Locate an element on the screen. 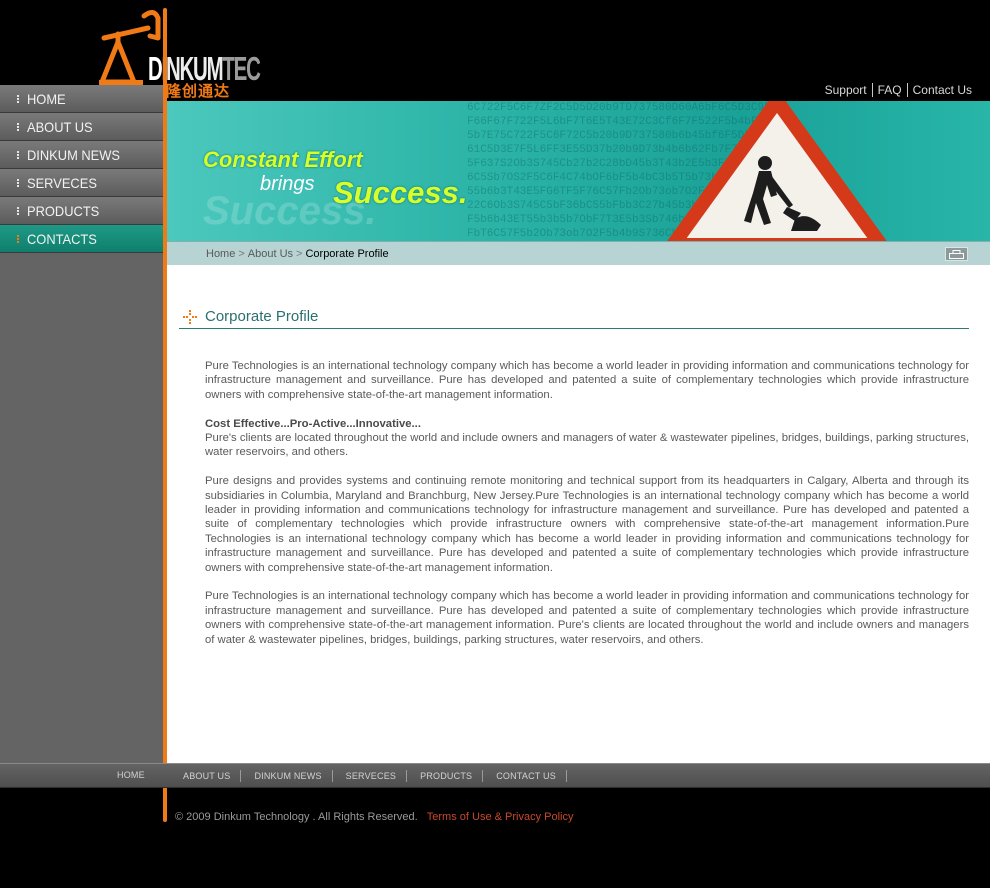  breadcrumb-current: Corporate Profile is located at coordinates (347, 253).